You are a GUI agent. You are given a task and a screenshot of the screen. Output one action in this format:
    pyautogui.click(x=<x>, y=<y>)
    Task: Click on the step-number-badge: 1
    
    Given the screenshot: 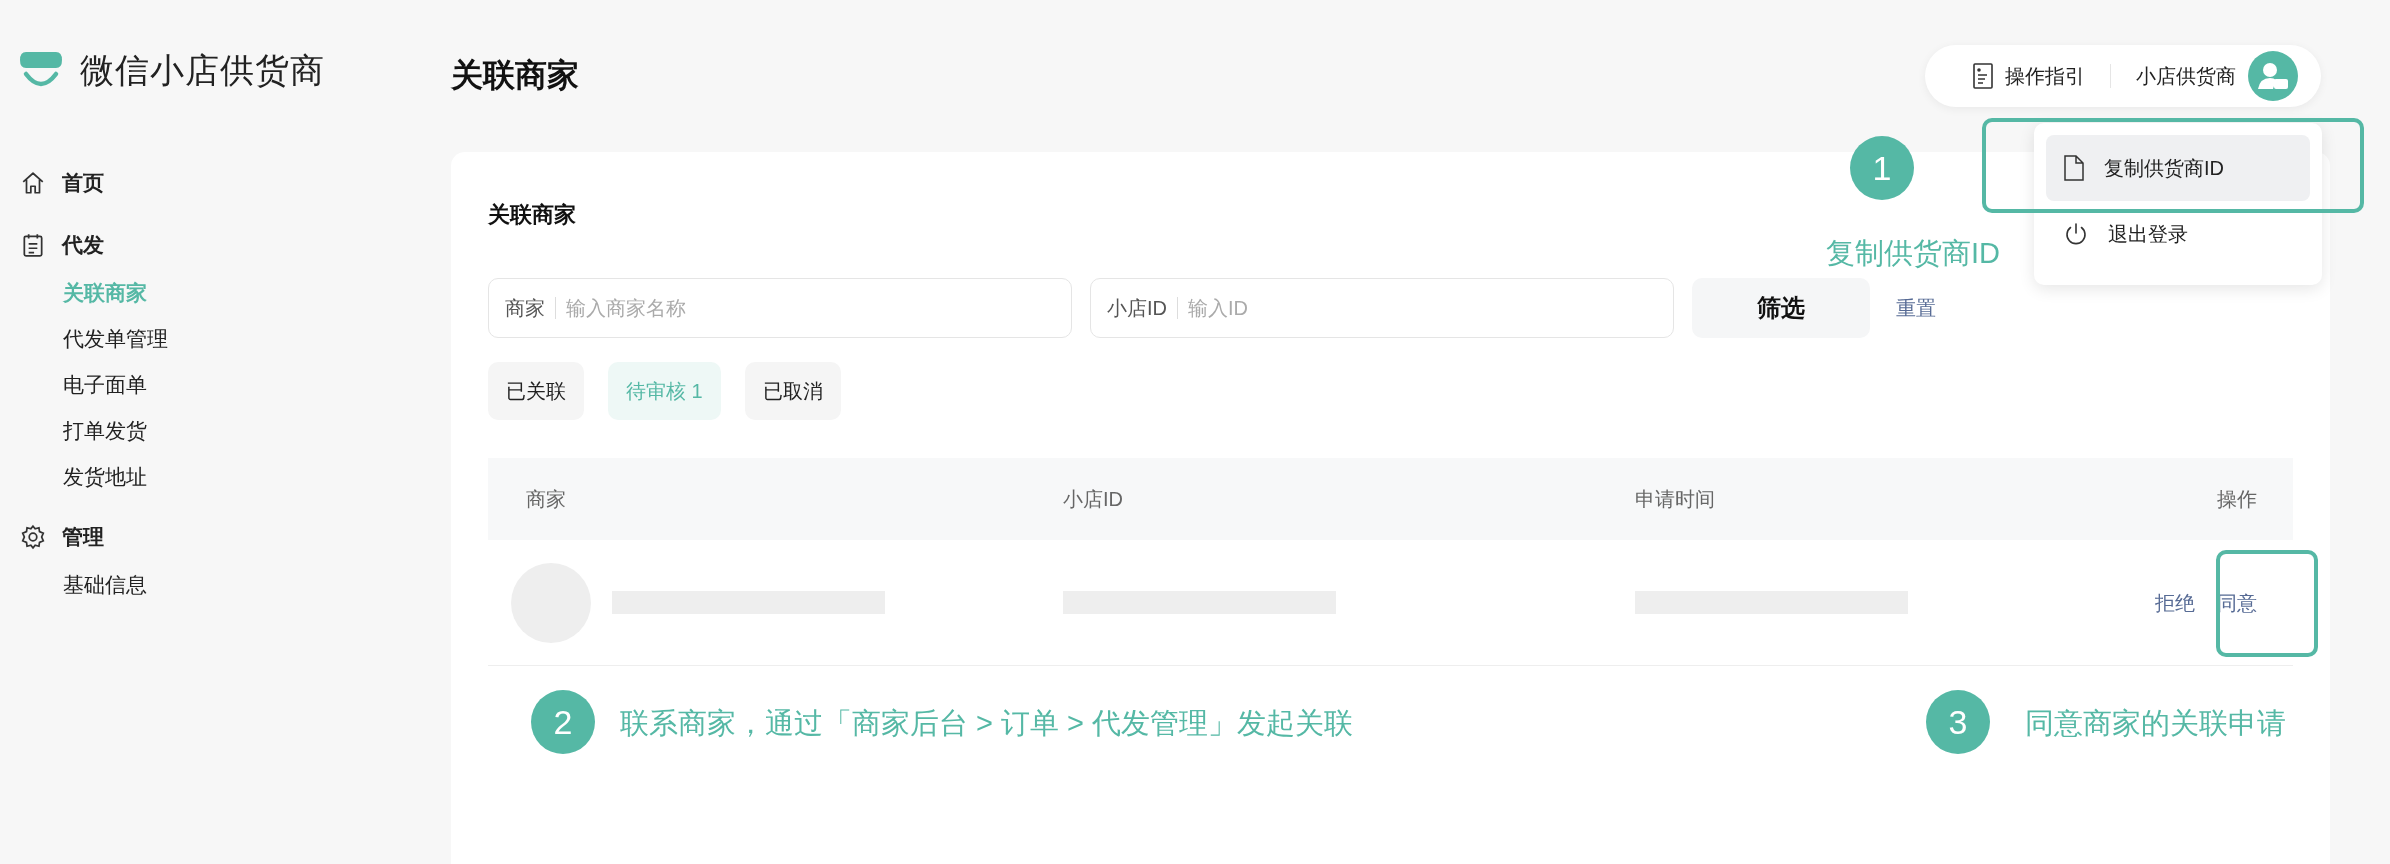 What is the action you would take?
    pyautogui.click(x=1882, y=168)
    